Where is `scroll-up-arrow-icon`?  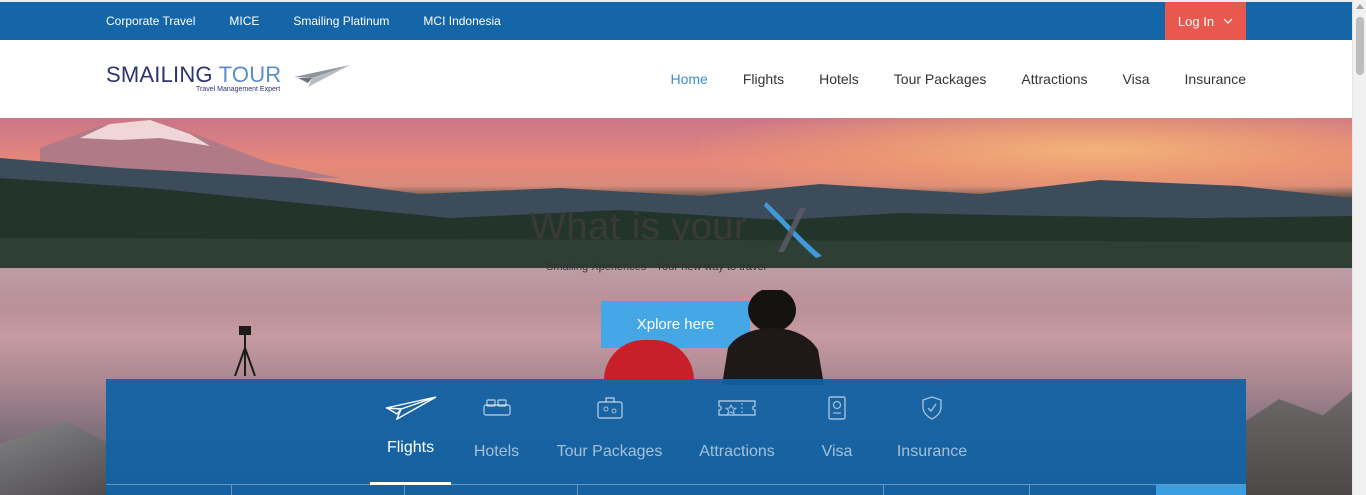
scroll-up-arrow-icon is located at coordinates (1360, 6).